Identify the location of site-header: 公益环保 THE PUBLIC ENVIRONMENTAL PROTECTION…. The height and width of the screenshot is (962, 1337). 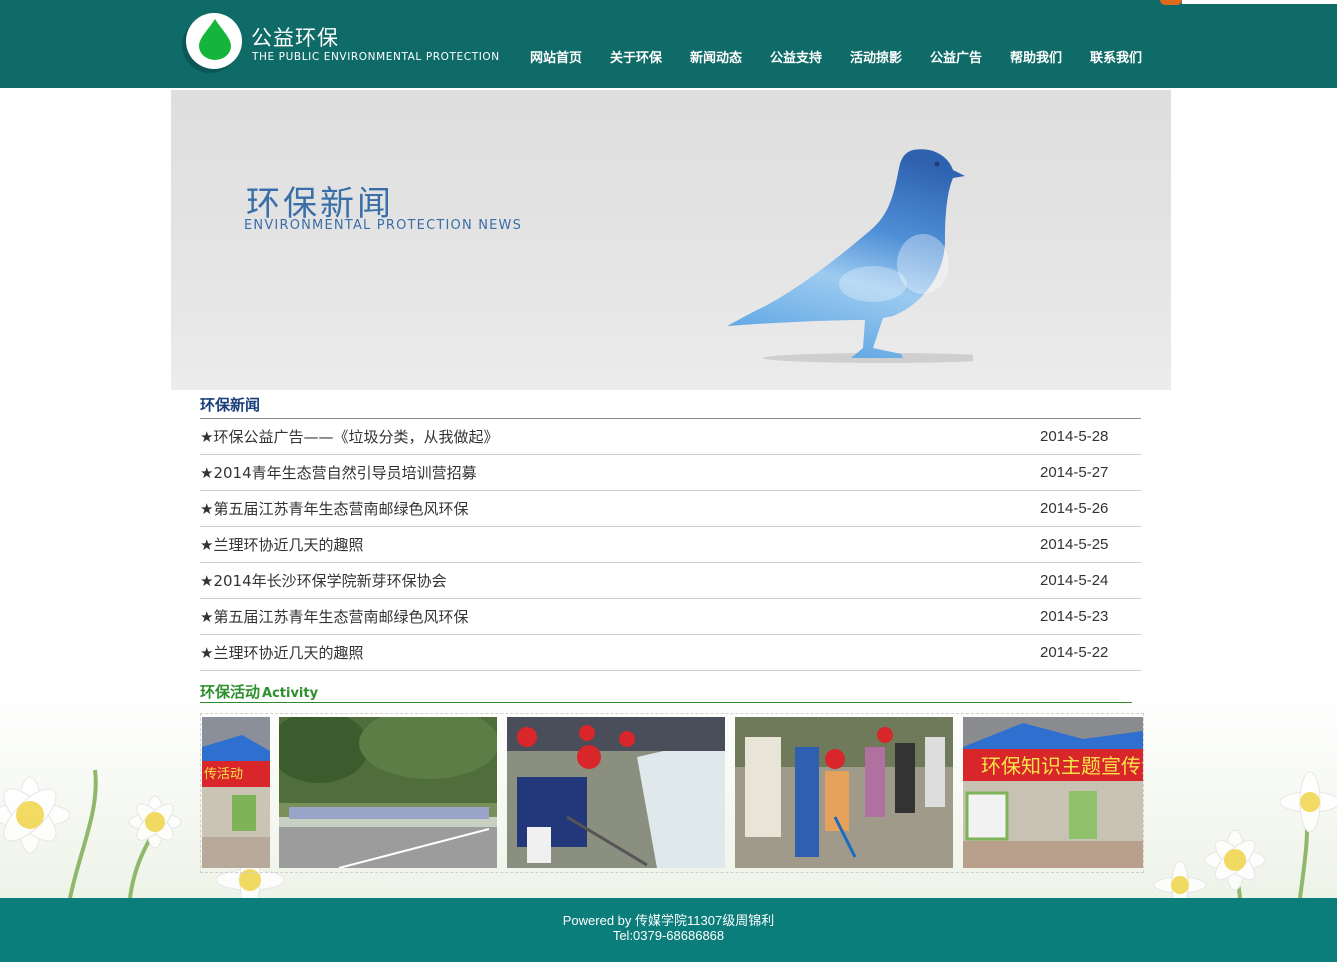
(668, 44).